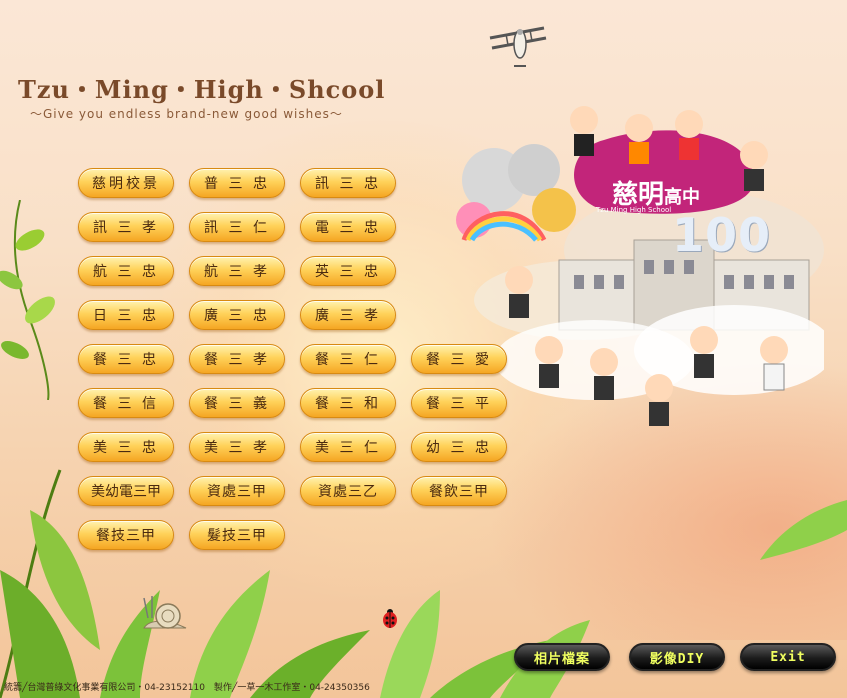  What do you see at coordinates (459, 403) in the screenshot?
I see `class-button: 餐 三 平` at bounding box center [459, 403].